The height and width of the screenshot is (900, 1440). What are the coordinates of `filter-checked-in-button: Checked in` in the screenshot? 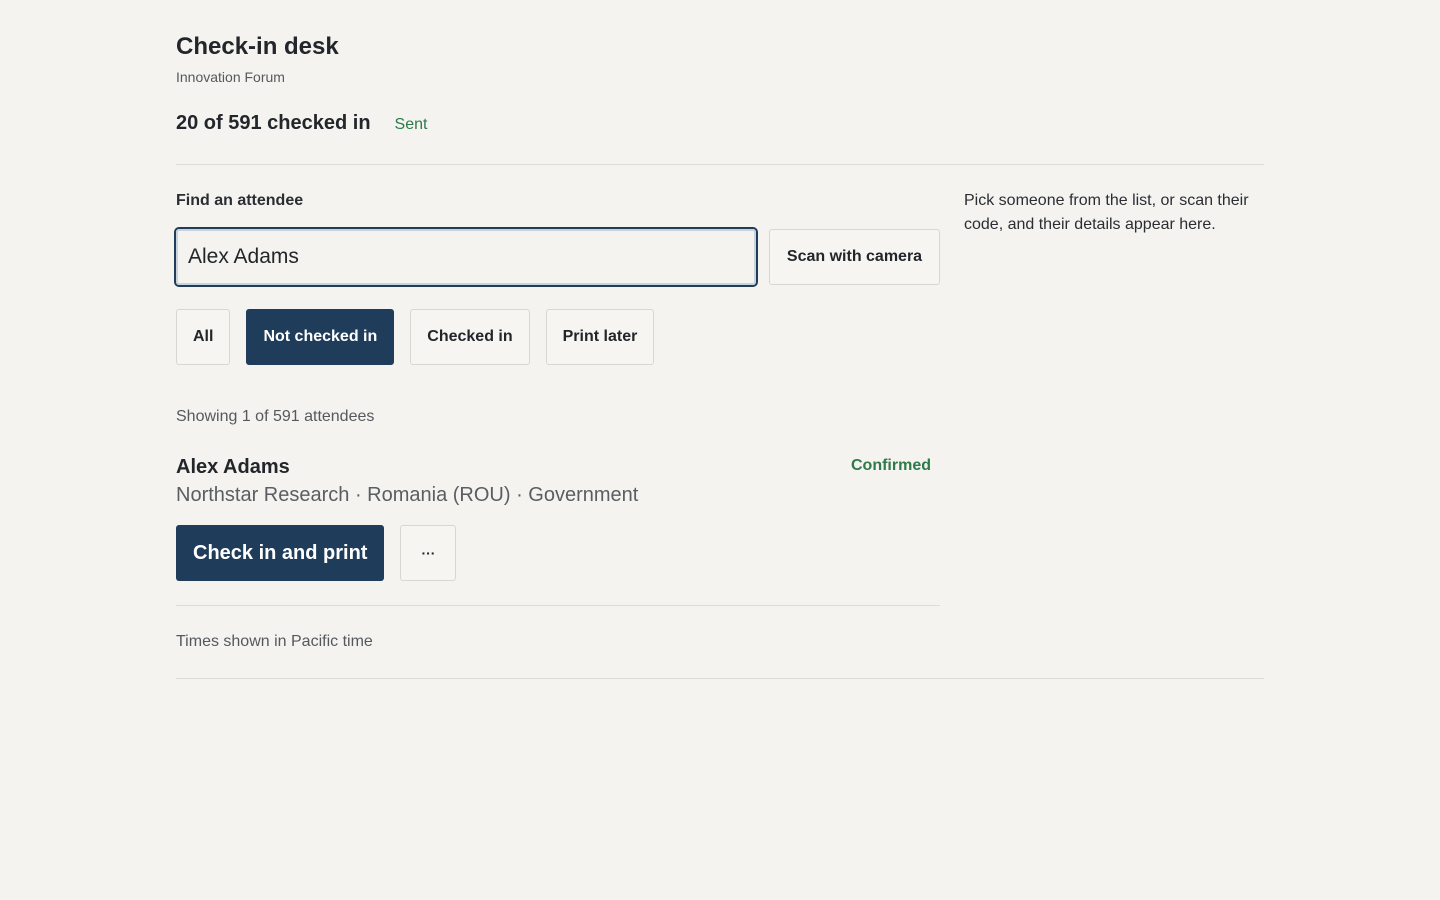 It's located at (470, 337).